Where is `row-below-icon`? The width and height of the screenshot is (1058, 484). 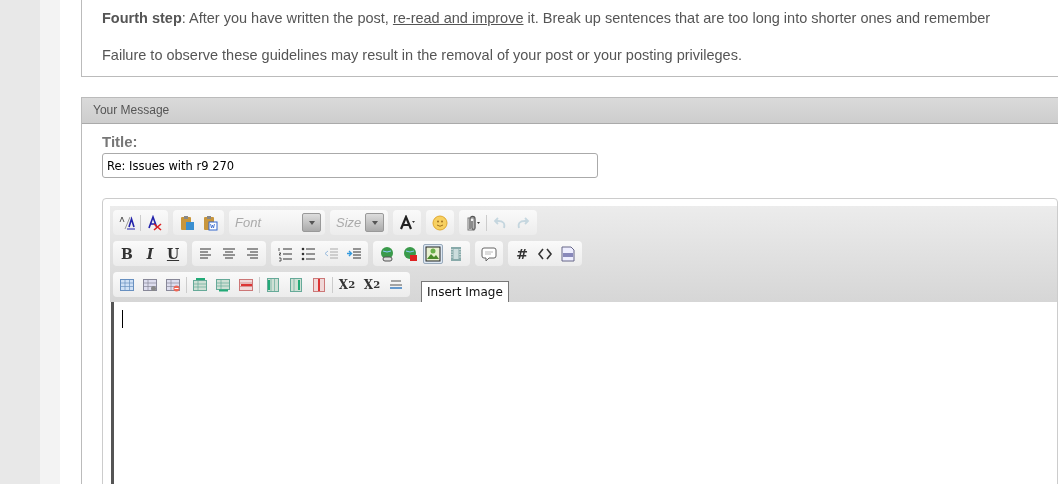 row-below-icon is located at coordinates (223, 284).